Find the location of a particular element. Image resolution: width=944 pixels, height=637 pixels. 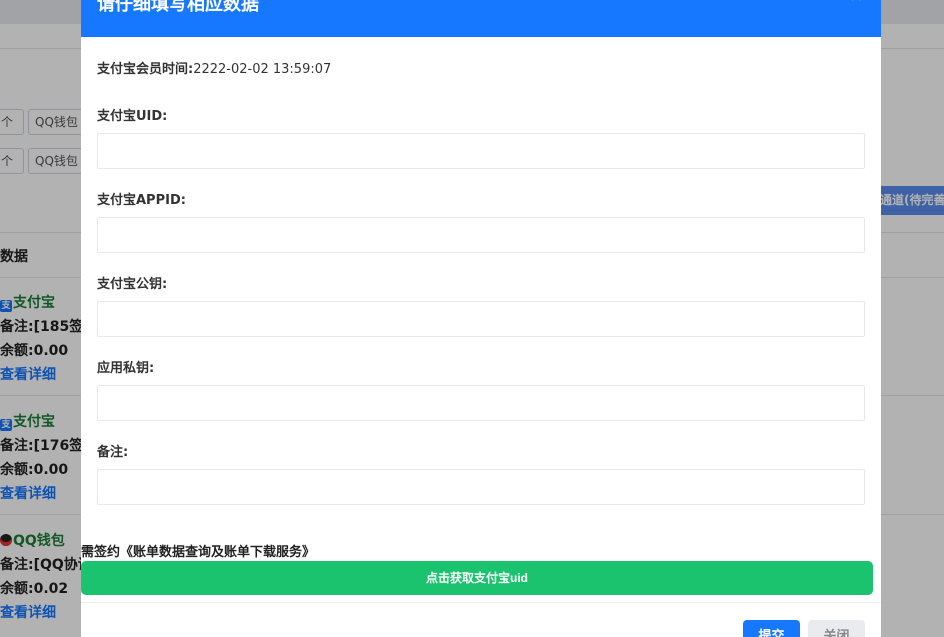

alipay-public-key-label: 支付宝公钥: is located at coordinates (132, 284).